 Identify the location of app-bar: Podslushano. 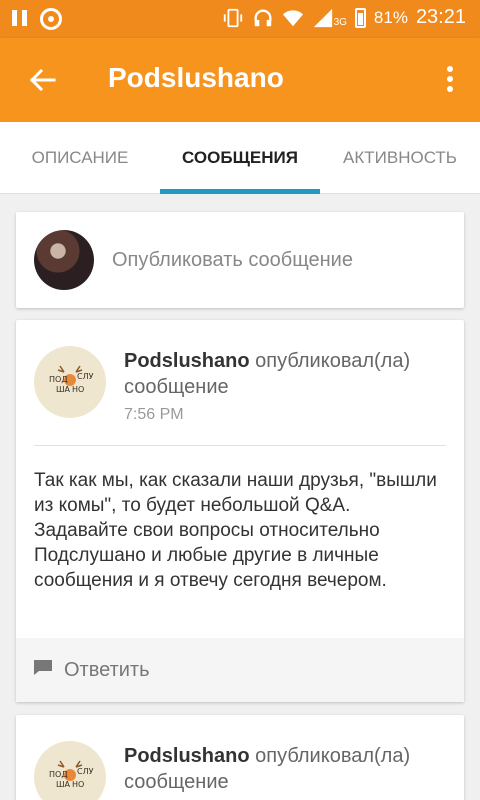
(240, 80).